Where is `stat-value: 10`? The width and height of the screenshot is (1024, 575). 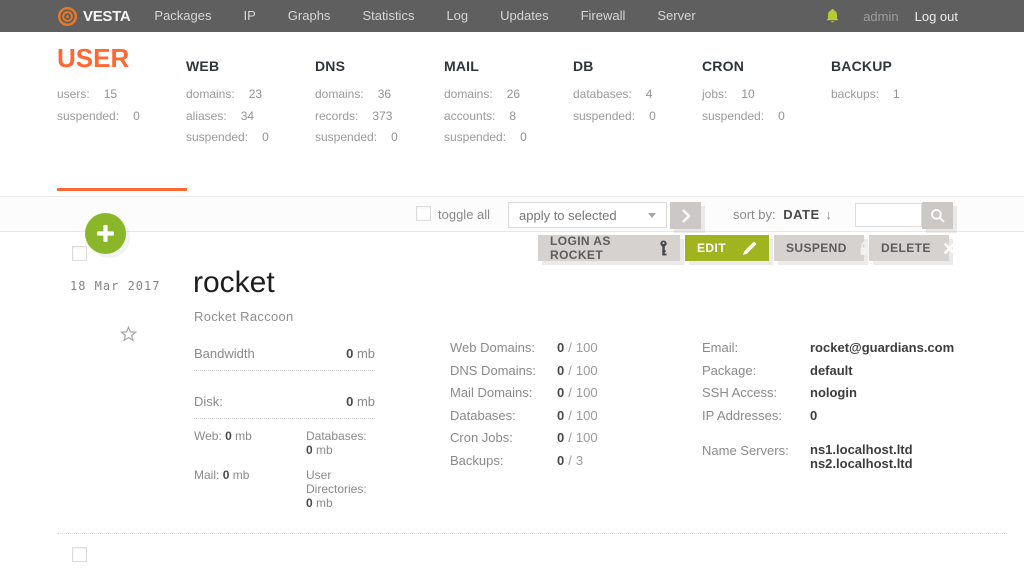
stat-value: 10 is located at coordinates (748, 94).